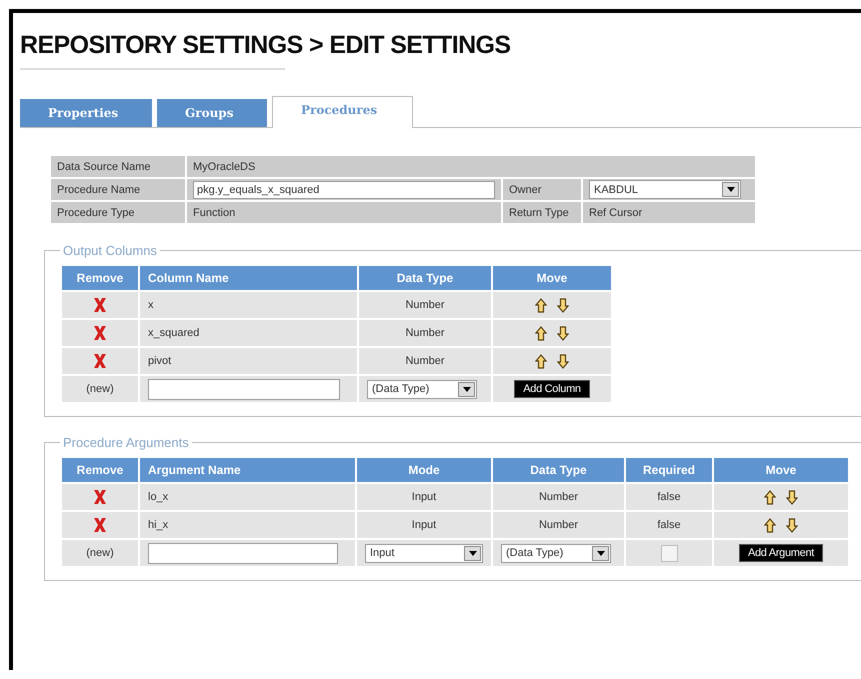  Describe the element at coordinates (214, 212) in the screenshot. I see `field-value: Function` at that location.